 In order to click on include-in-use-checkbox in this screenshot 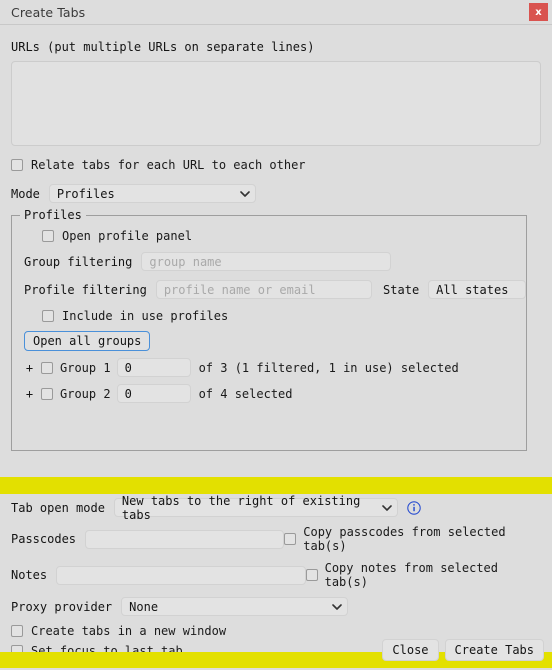, I will do `click(48, 316)`.